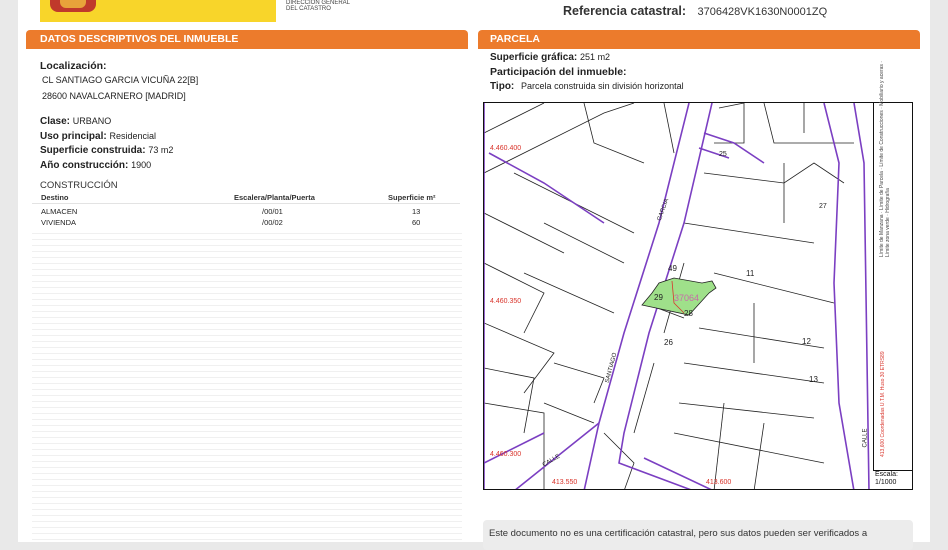  What do you see at coordinates (882, 85) in the screenshot?
I see `legend-item: Mobiliario y aceras` at bounding box center [882, 85].